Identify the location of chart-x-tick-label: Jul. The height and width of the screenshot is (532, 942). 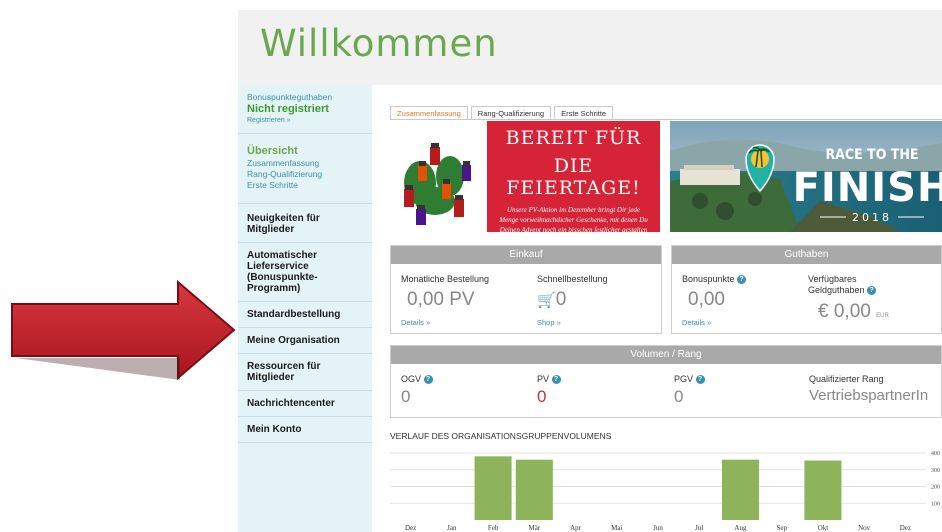
(699, 528).